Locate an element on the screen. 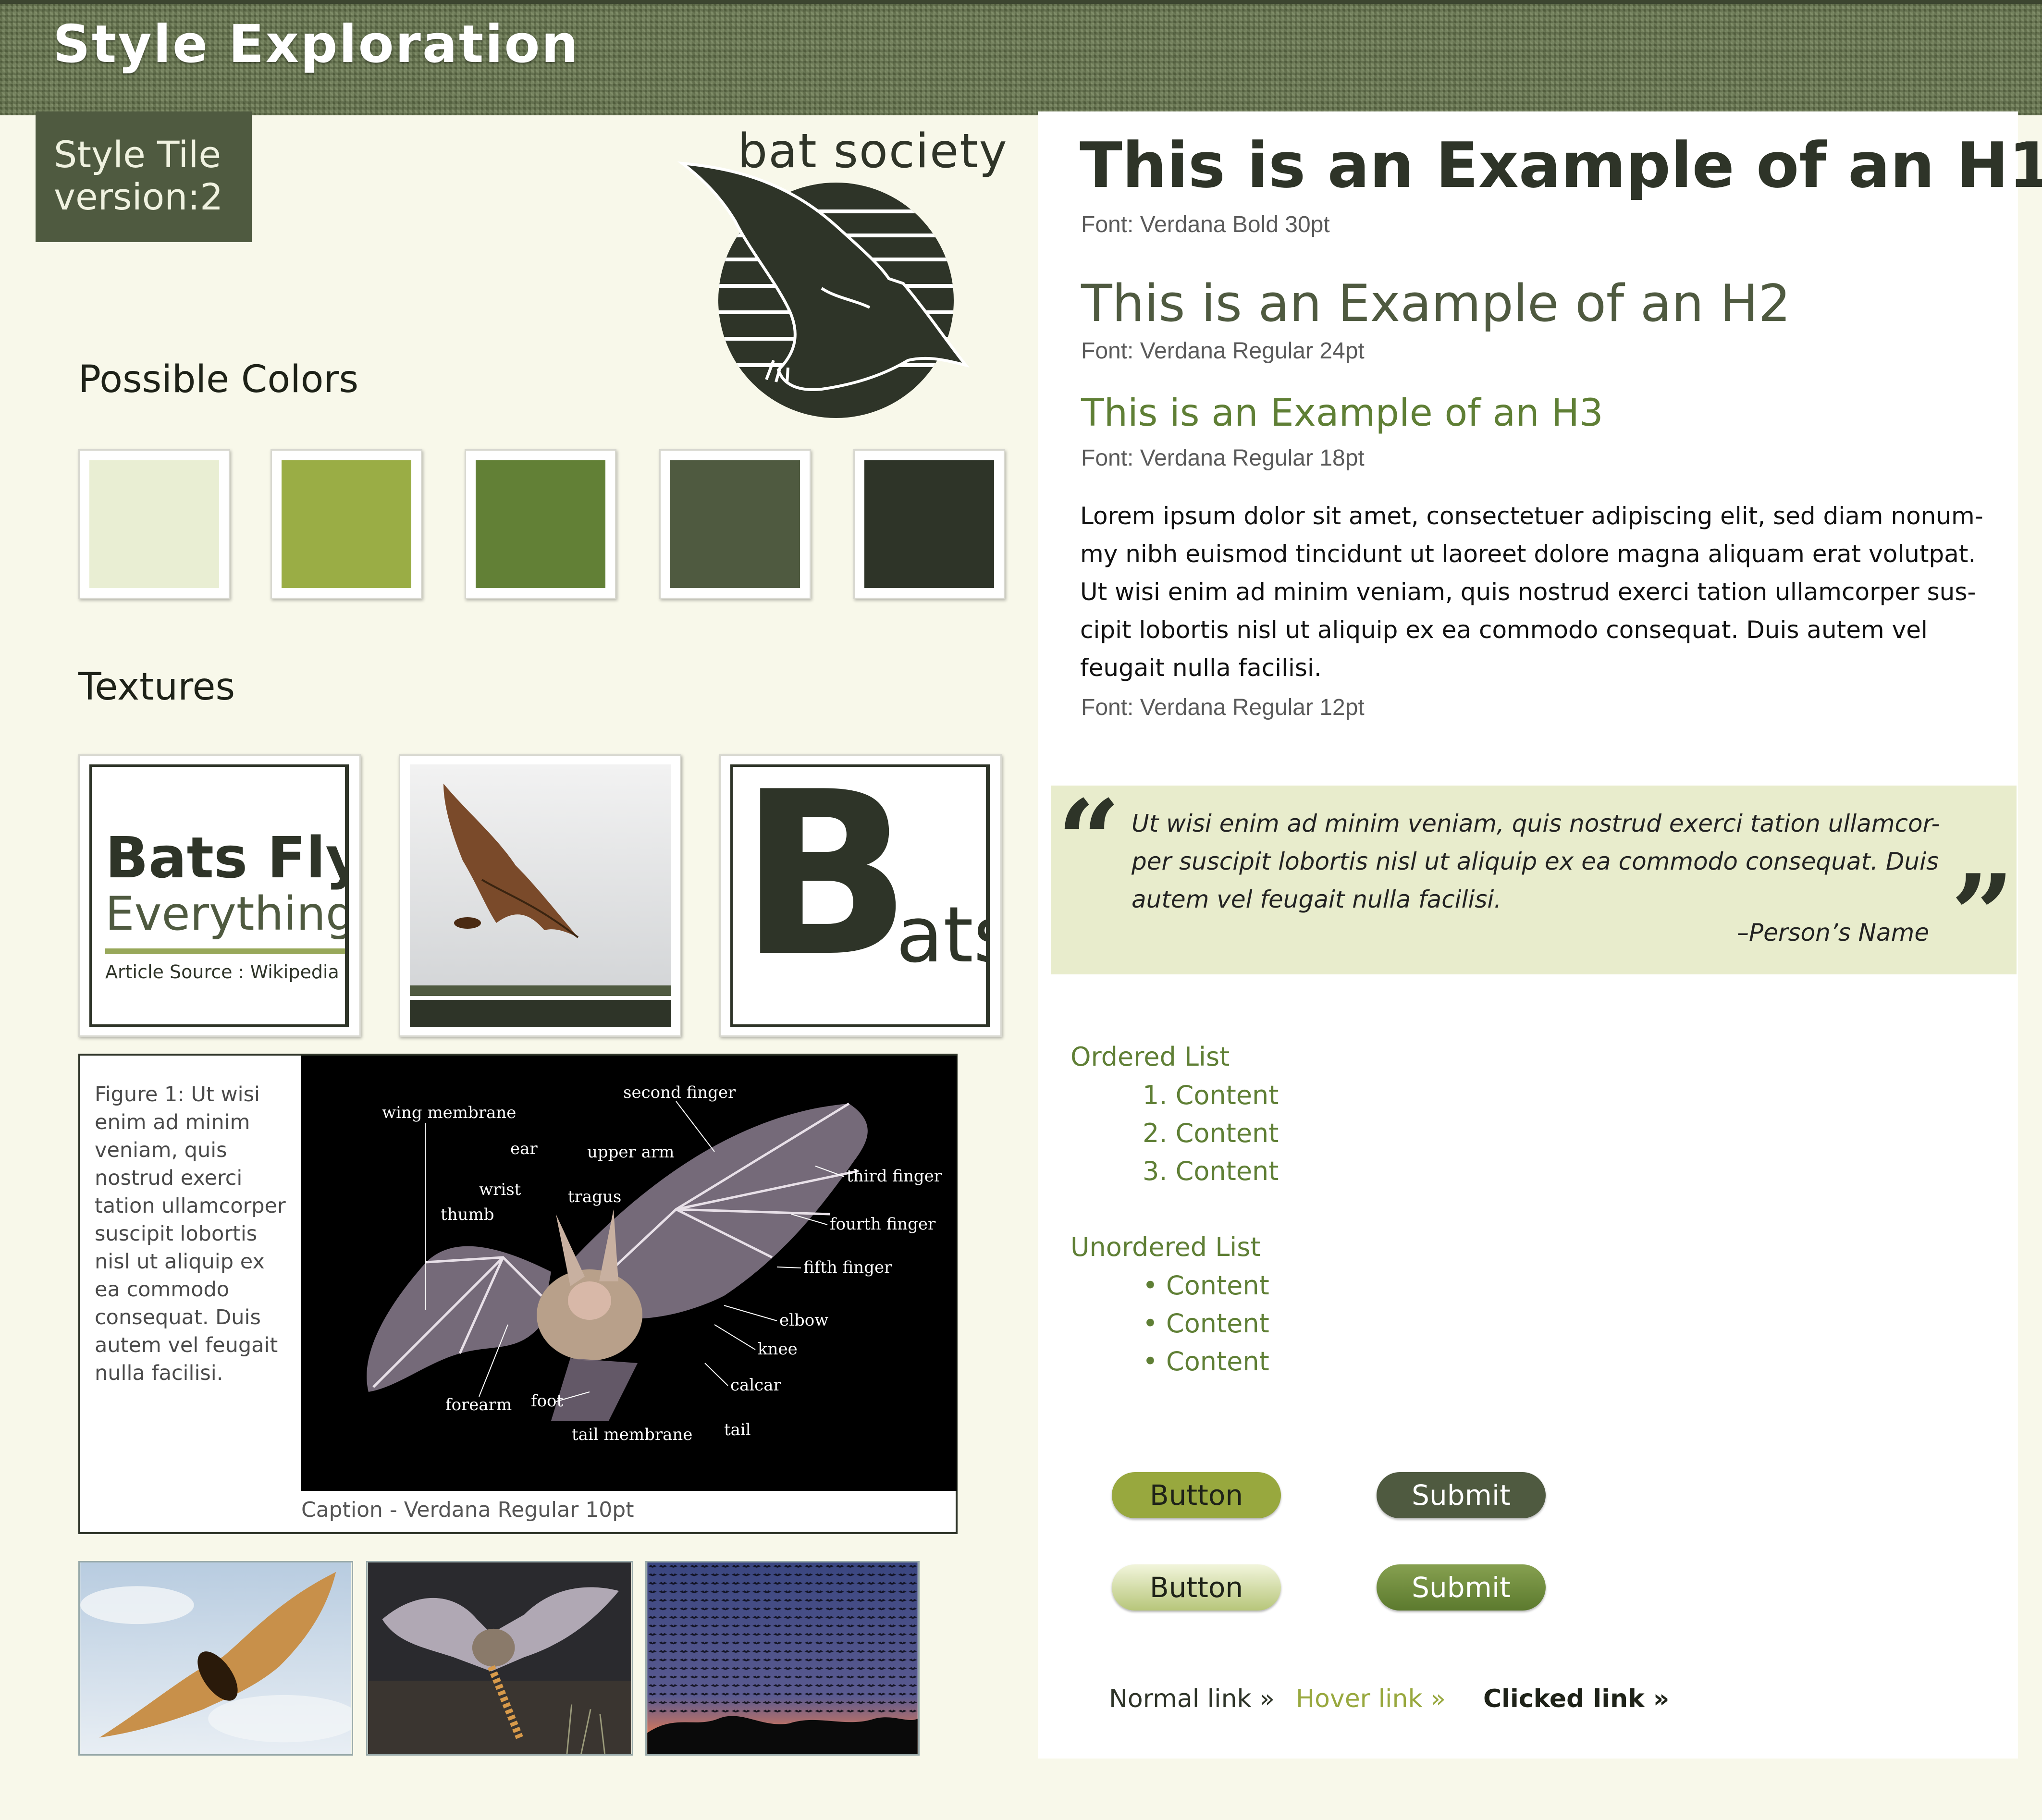 The height and width of the screenshot is (1820, 2042). close-quote-icon: ” is located at coordinates (1983, 915).